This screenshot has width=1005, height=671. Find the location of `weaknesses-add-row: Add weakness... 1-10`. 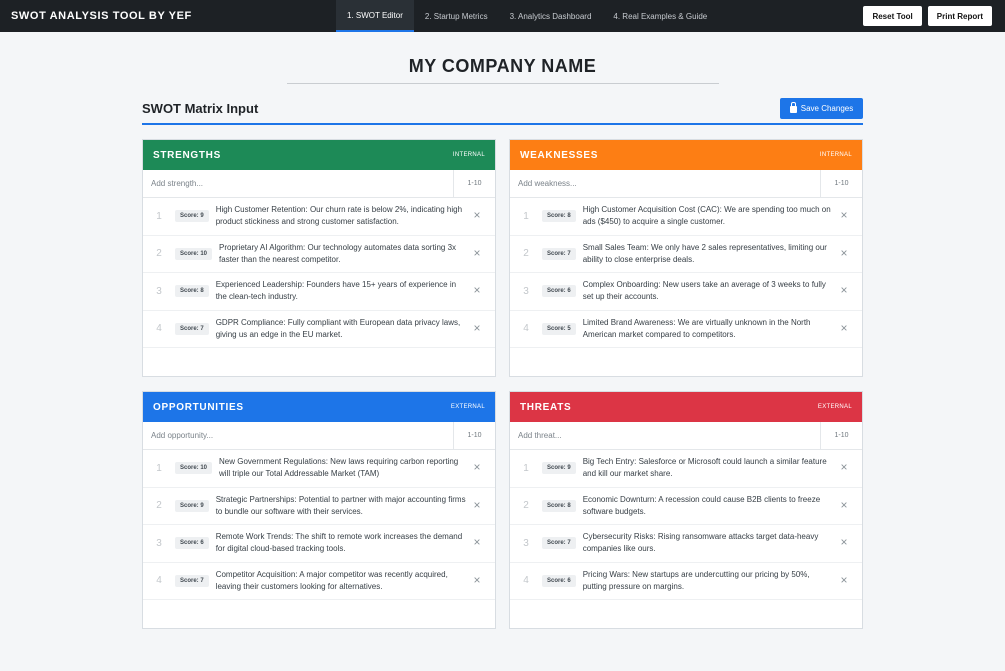

weaknesses-add-row: Add weakness... 1-10 is located at coordinates (686, 184).